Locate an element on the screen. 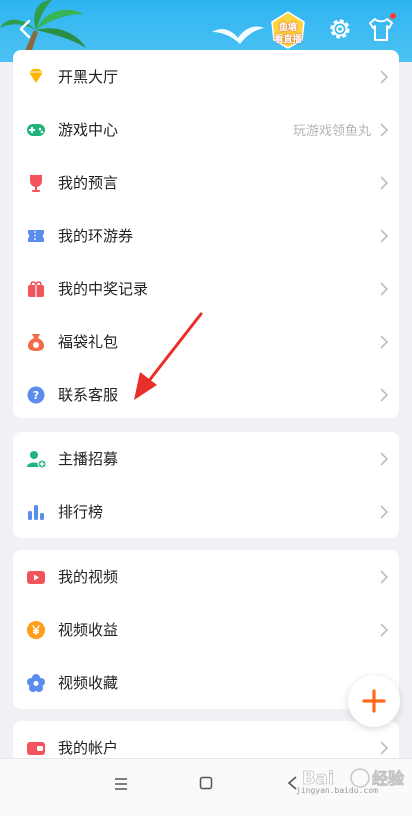  gear-icon is located at coordinates (340, 29).